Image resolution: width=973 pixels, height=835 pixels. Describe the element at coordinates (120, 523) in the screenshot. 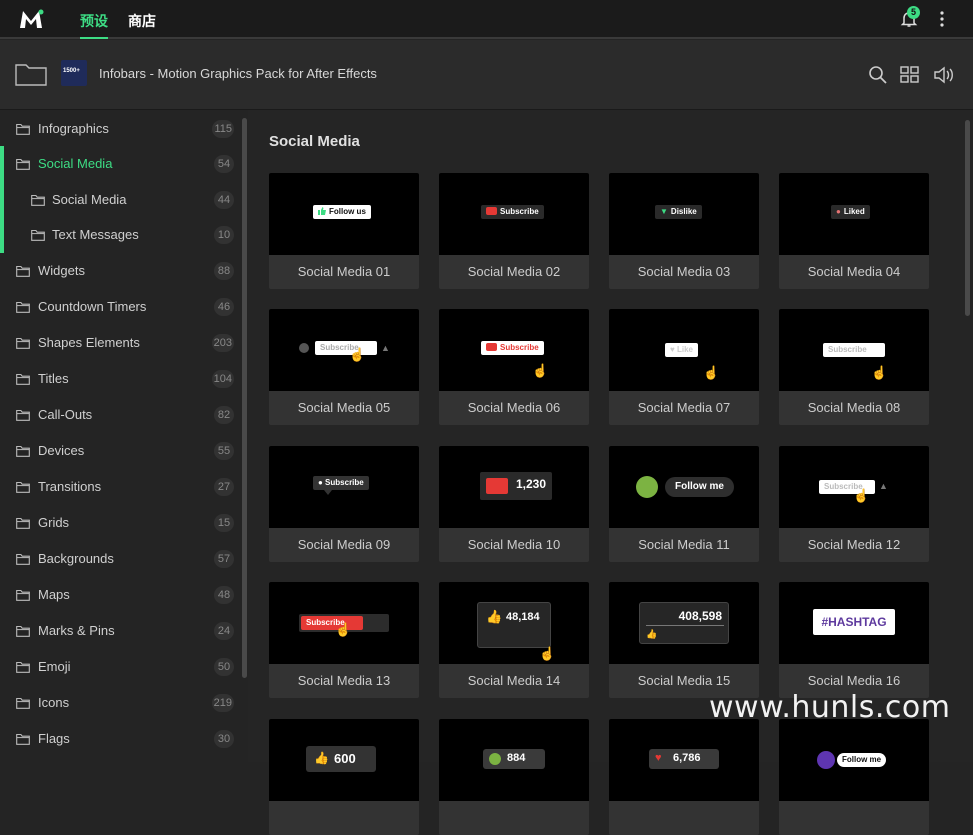

I see `sidebar-item-grids: Grids 15` at that location.